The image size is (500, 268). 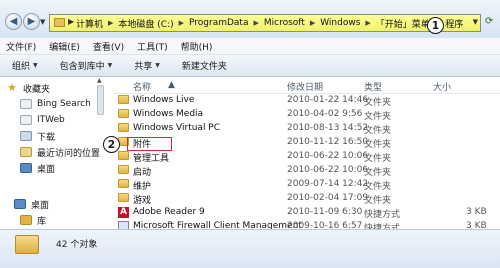 What do you see at coordinates (26, 136) in the screenshot?
I see `download-folder-icon` at bounding box center [26, 136].